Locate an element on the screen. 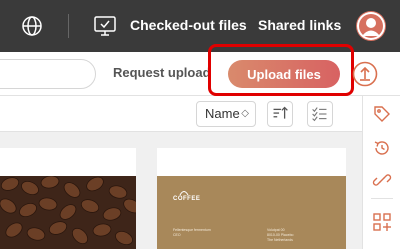 The image size is (400, 249). select-all-icon is located at coordinates (319, 114).